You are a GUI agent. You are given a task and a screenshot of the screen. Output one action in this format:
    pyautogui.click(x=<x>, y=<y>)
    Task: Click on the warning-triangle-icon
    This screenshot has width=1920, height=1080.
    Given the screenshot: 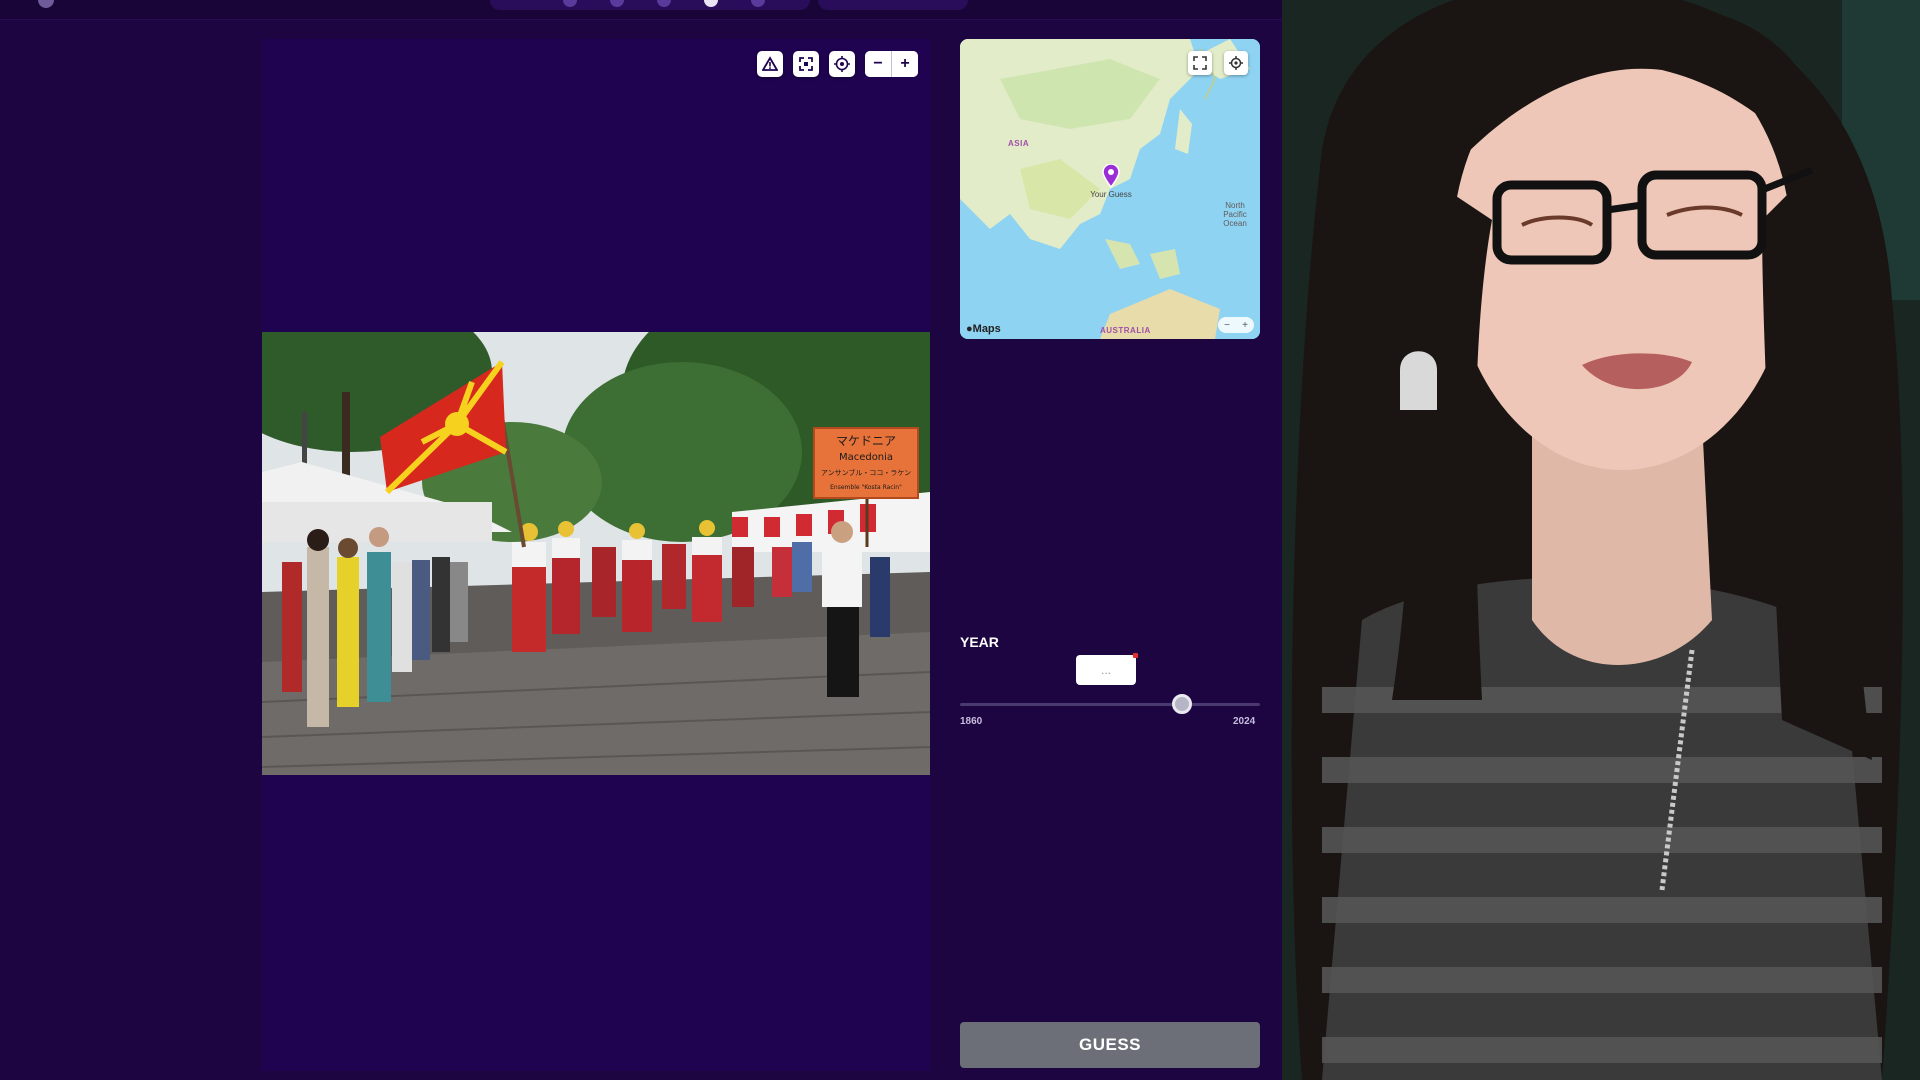 What is the action you would take?
    pyautogui.click(x=770, y=64)
    